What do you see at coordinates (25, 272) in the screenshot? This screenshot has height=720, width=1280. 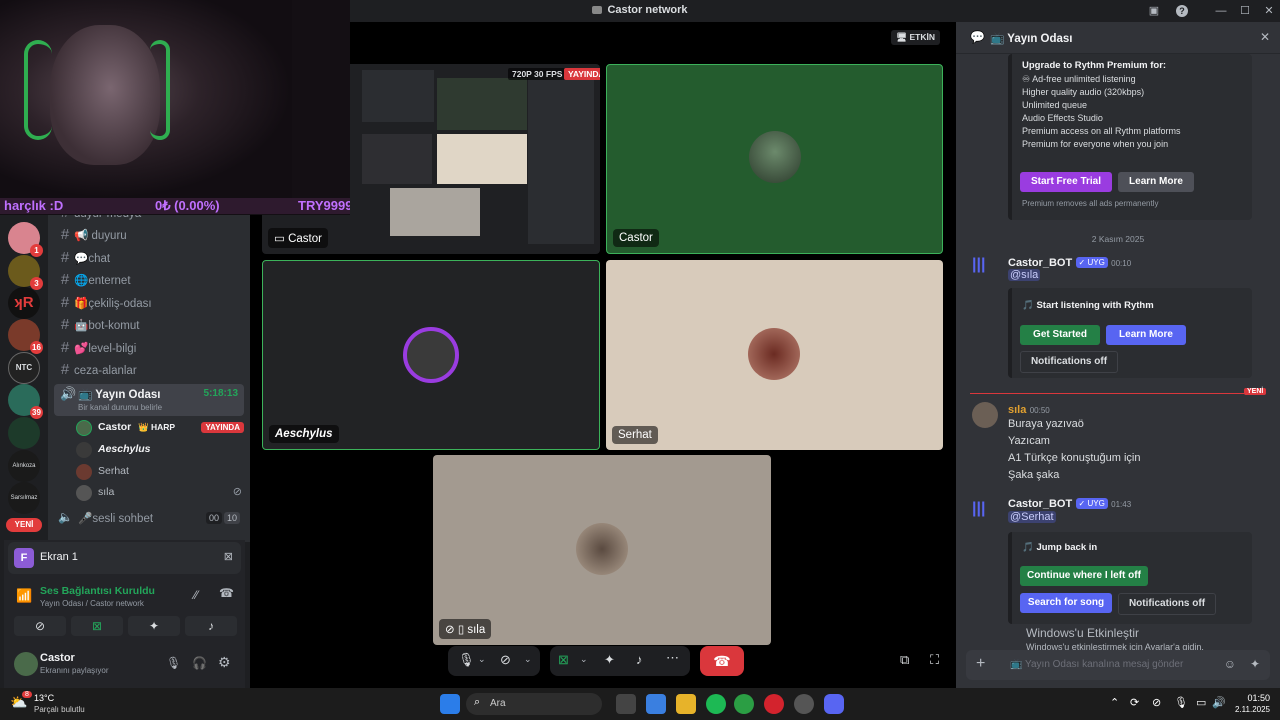 I see `server-icon-2: 3` at bounding box center [25, 272].